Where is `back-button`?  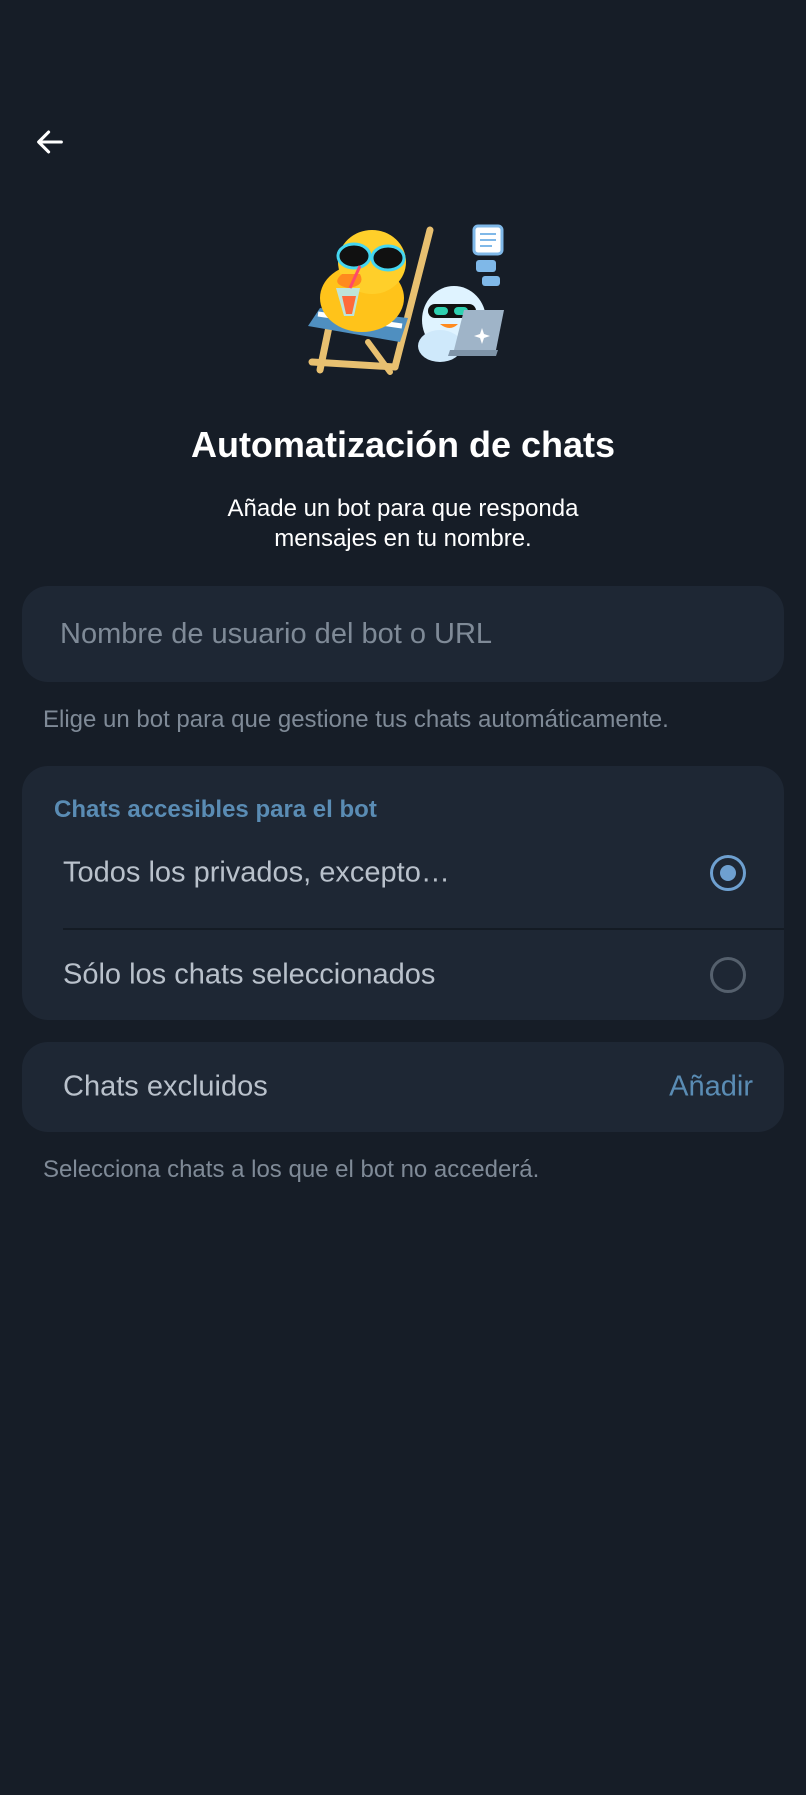
back-button is located at coordinates (50, 142).